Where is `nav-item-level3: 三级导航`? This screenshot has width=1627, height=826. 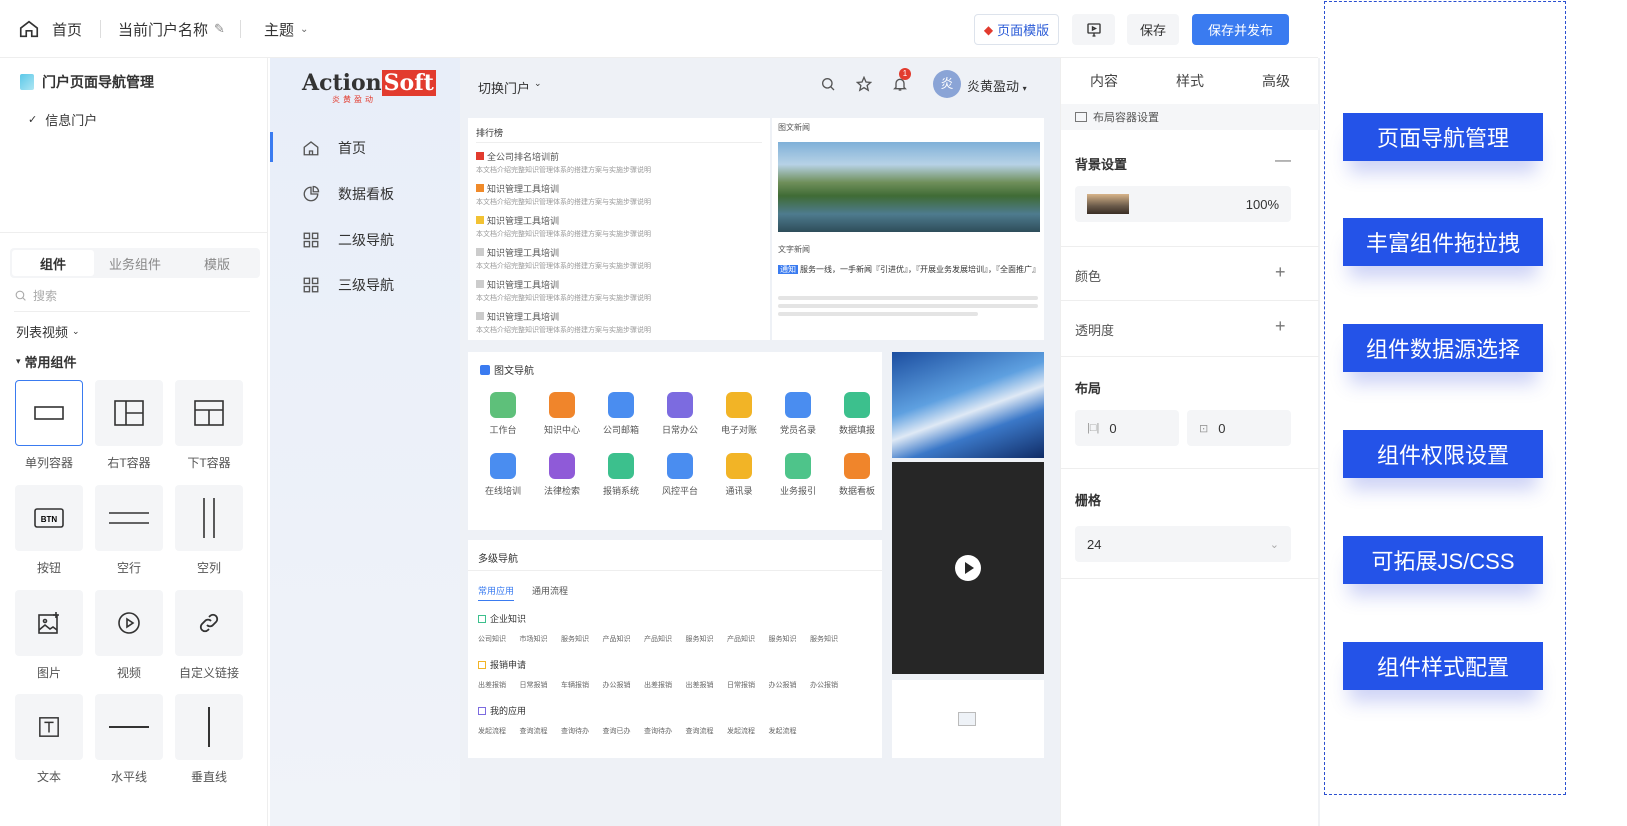 nav-item-level3: 三级导航 is located at coordinates (348, 285).